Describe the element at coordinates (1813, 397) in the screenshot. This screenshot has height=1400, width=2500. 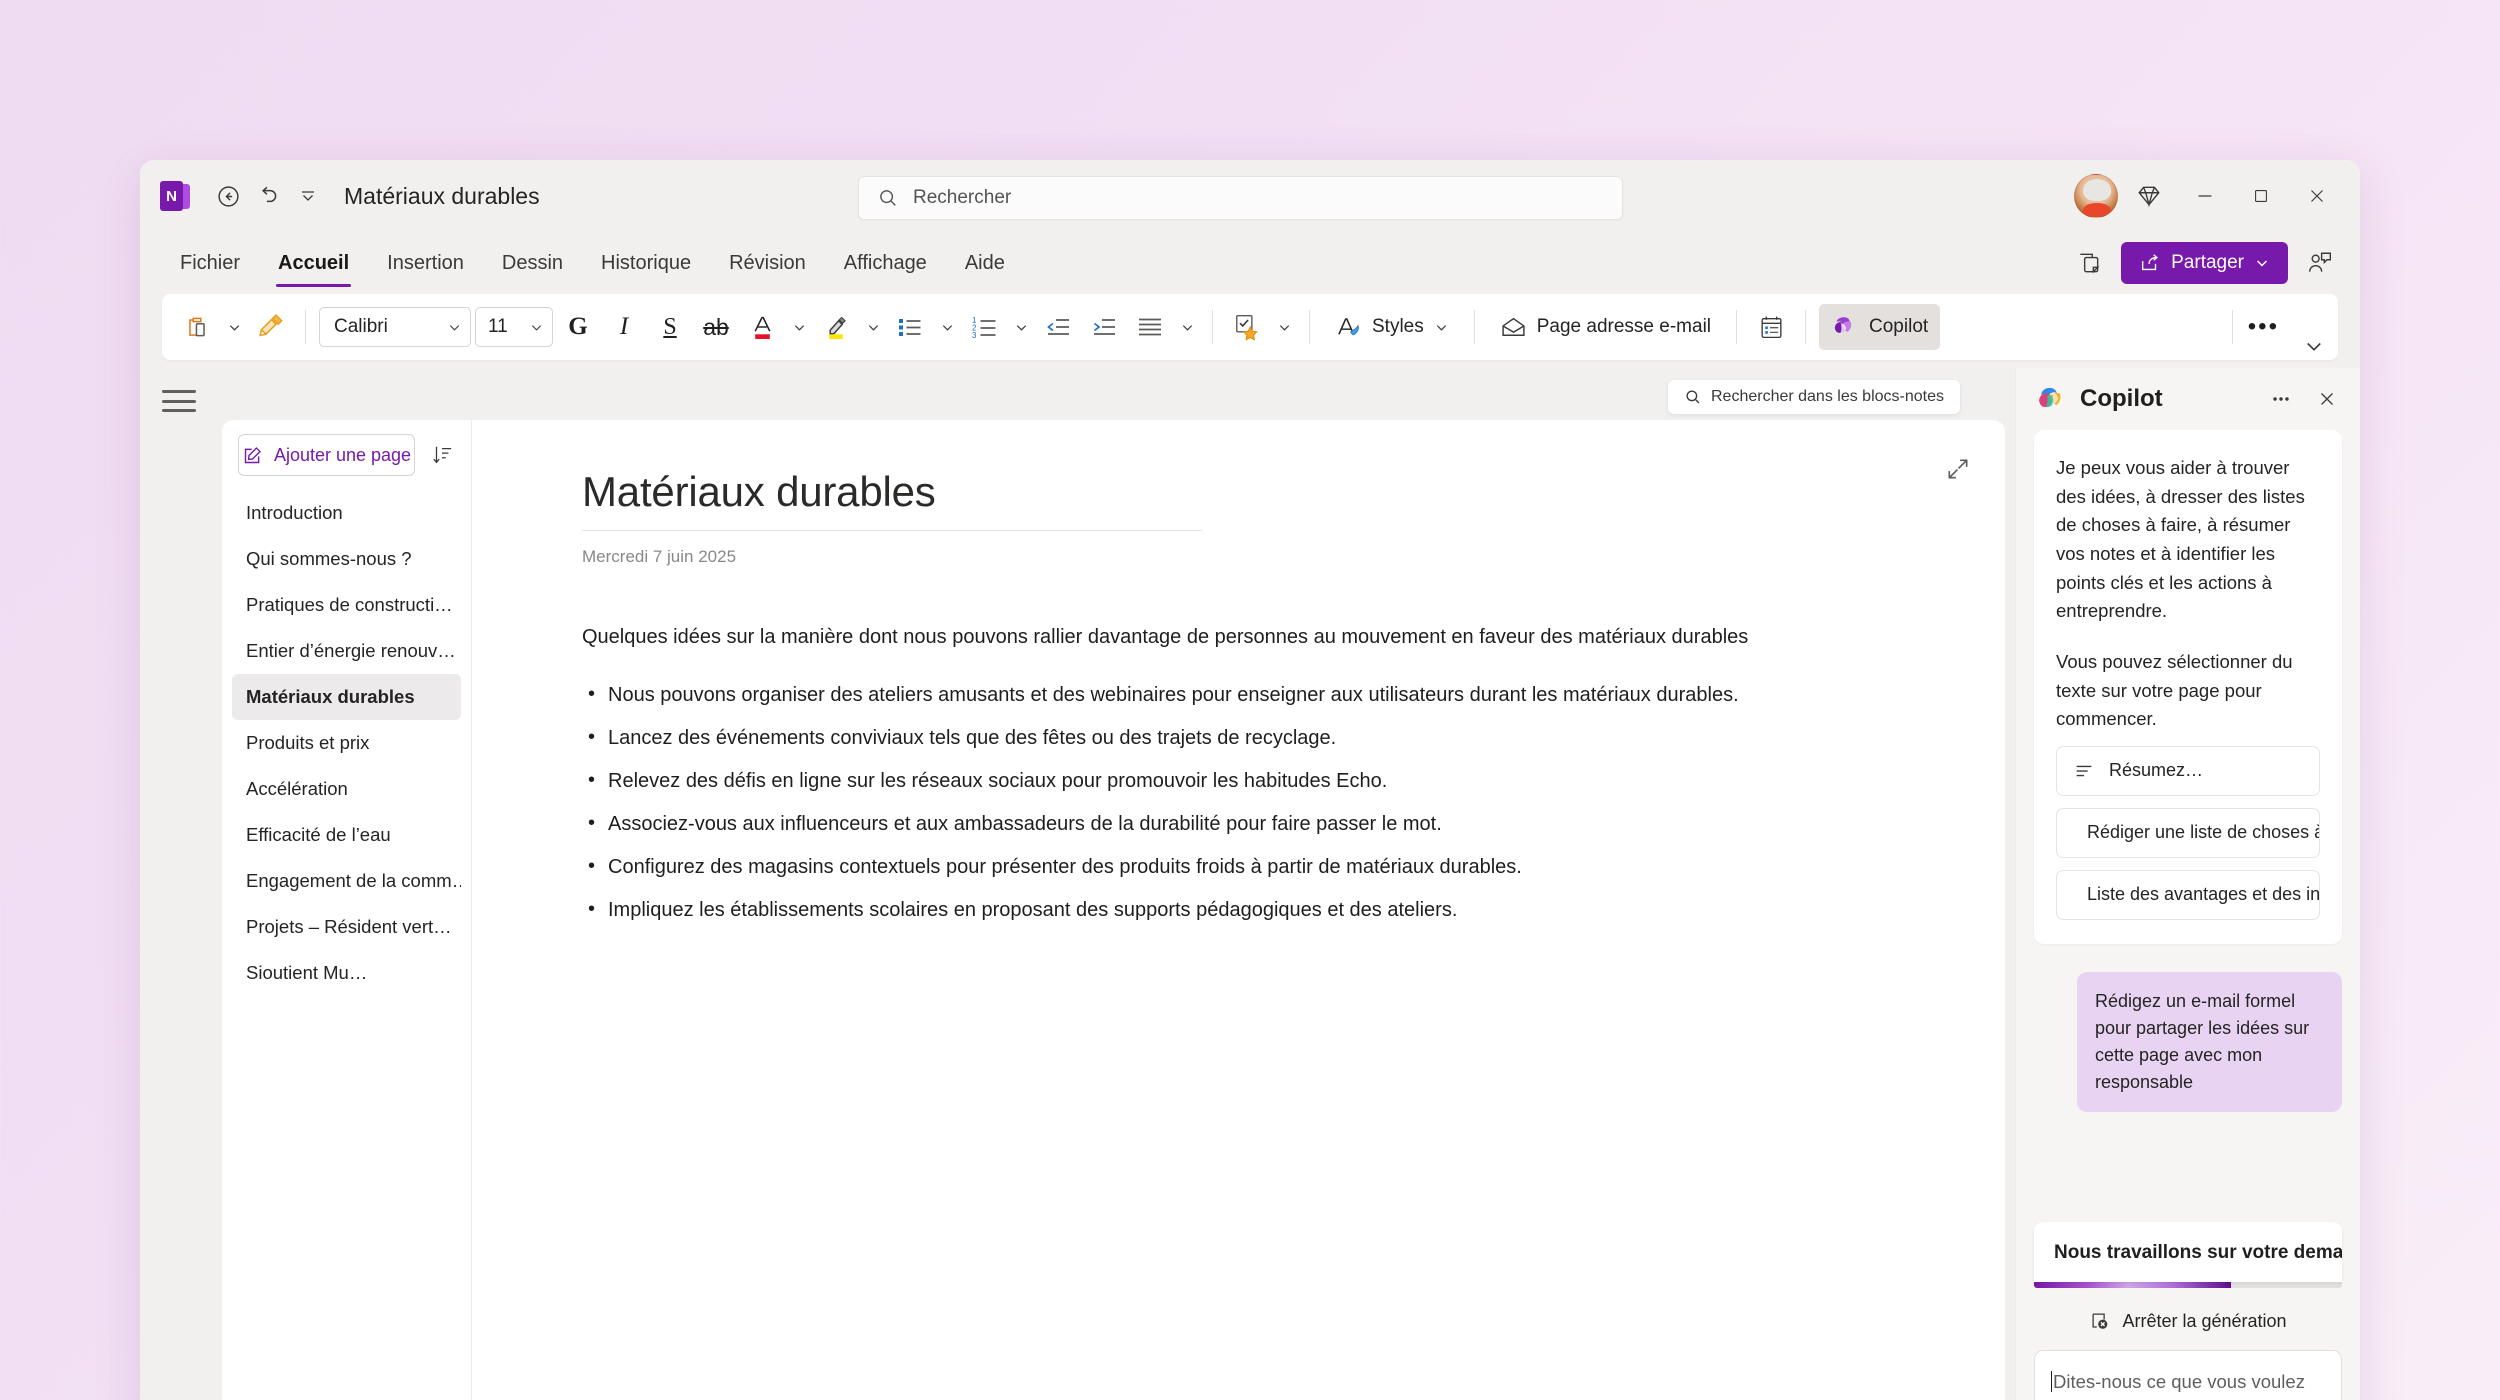
I see `notebook-search-input: Rechercher dans les blocs-notes` at that location.